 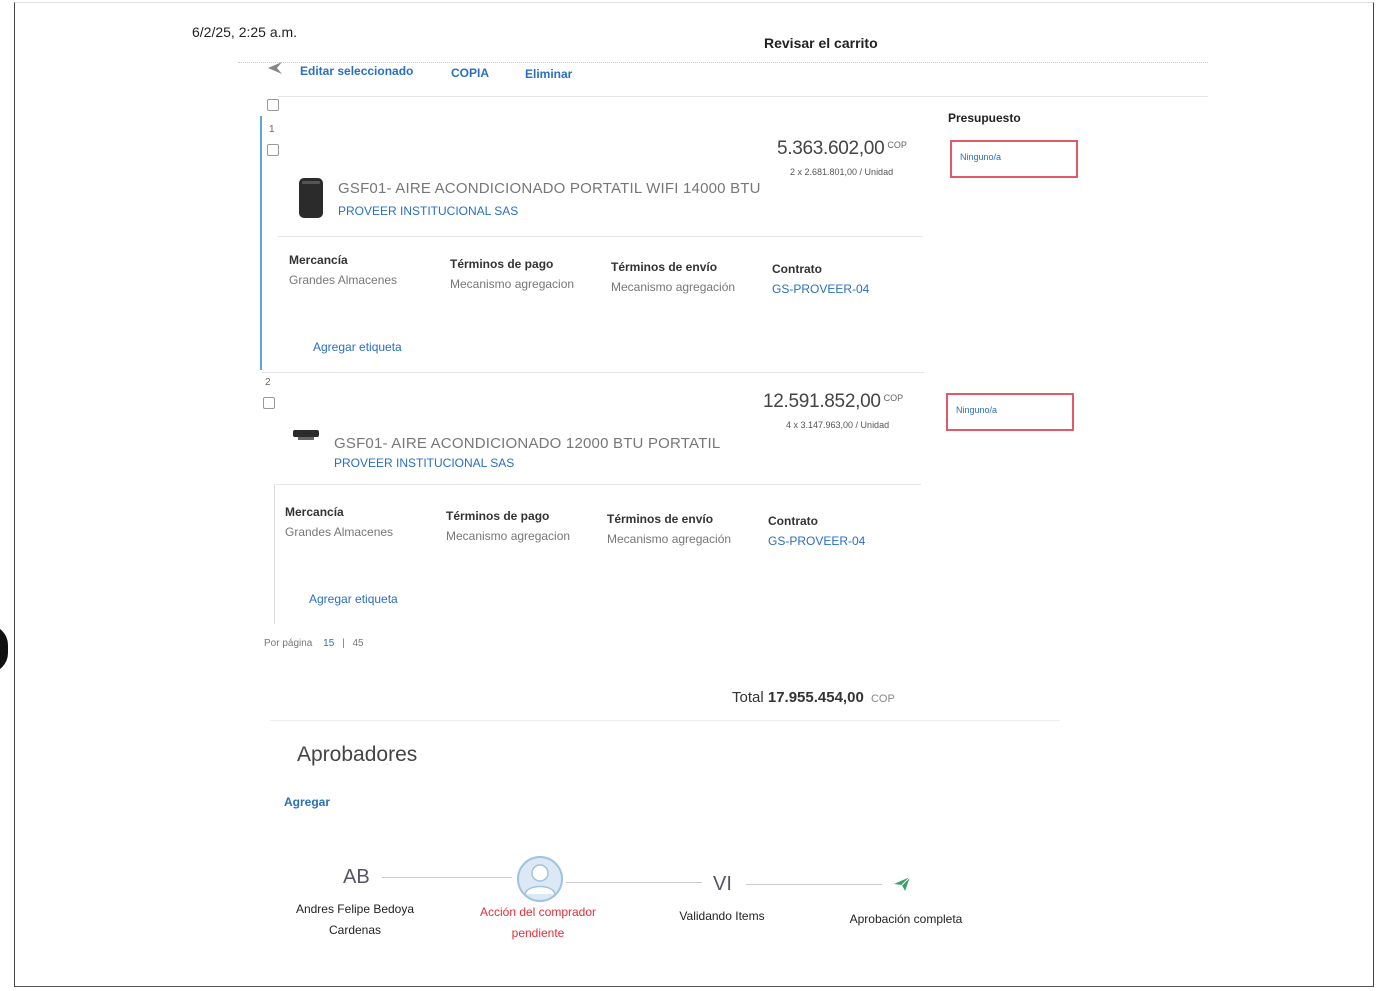 I want to click on add-approver-link: Agregar, so click(x=307, y=802).